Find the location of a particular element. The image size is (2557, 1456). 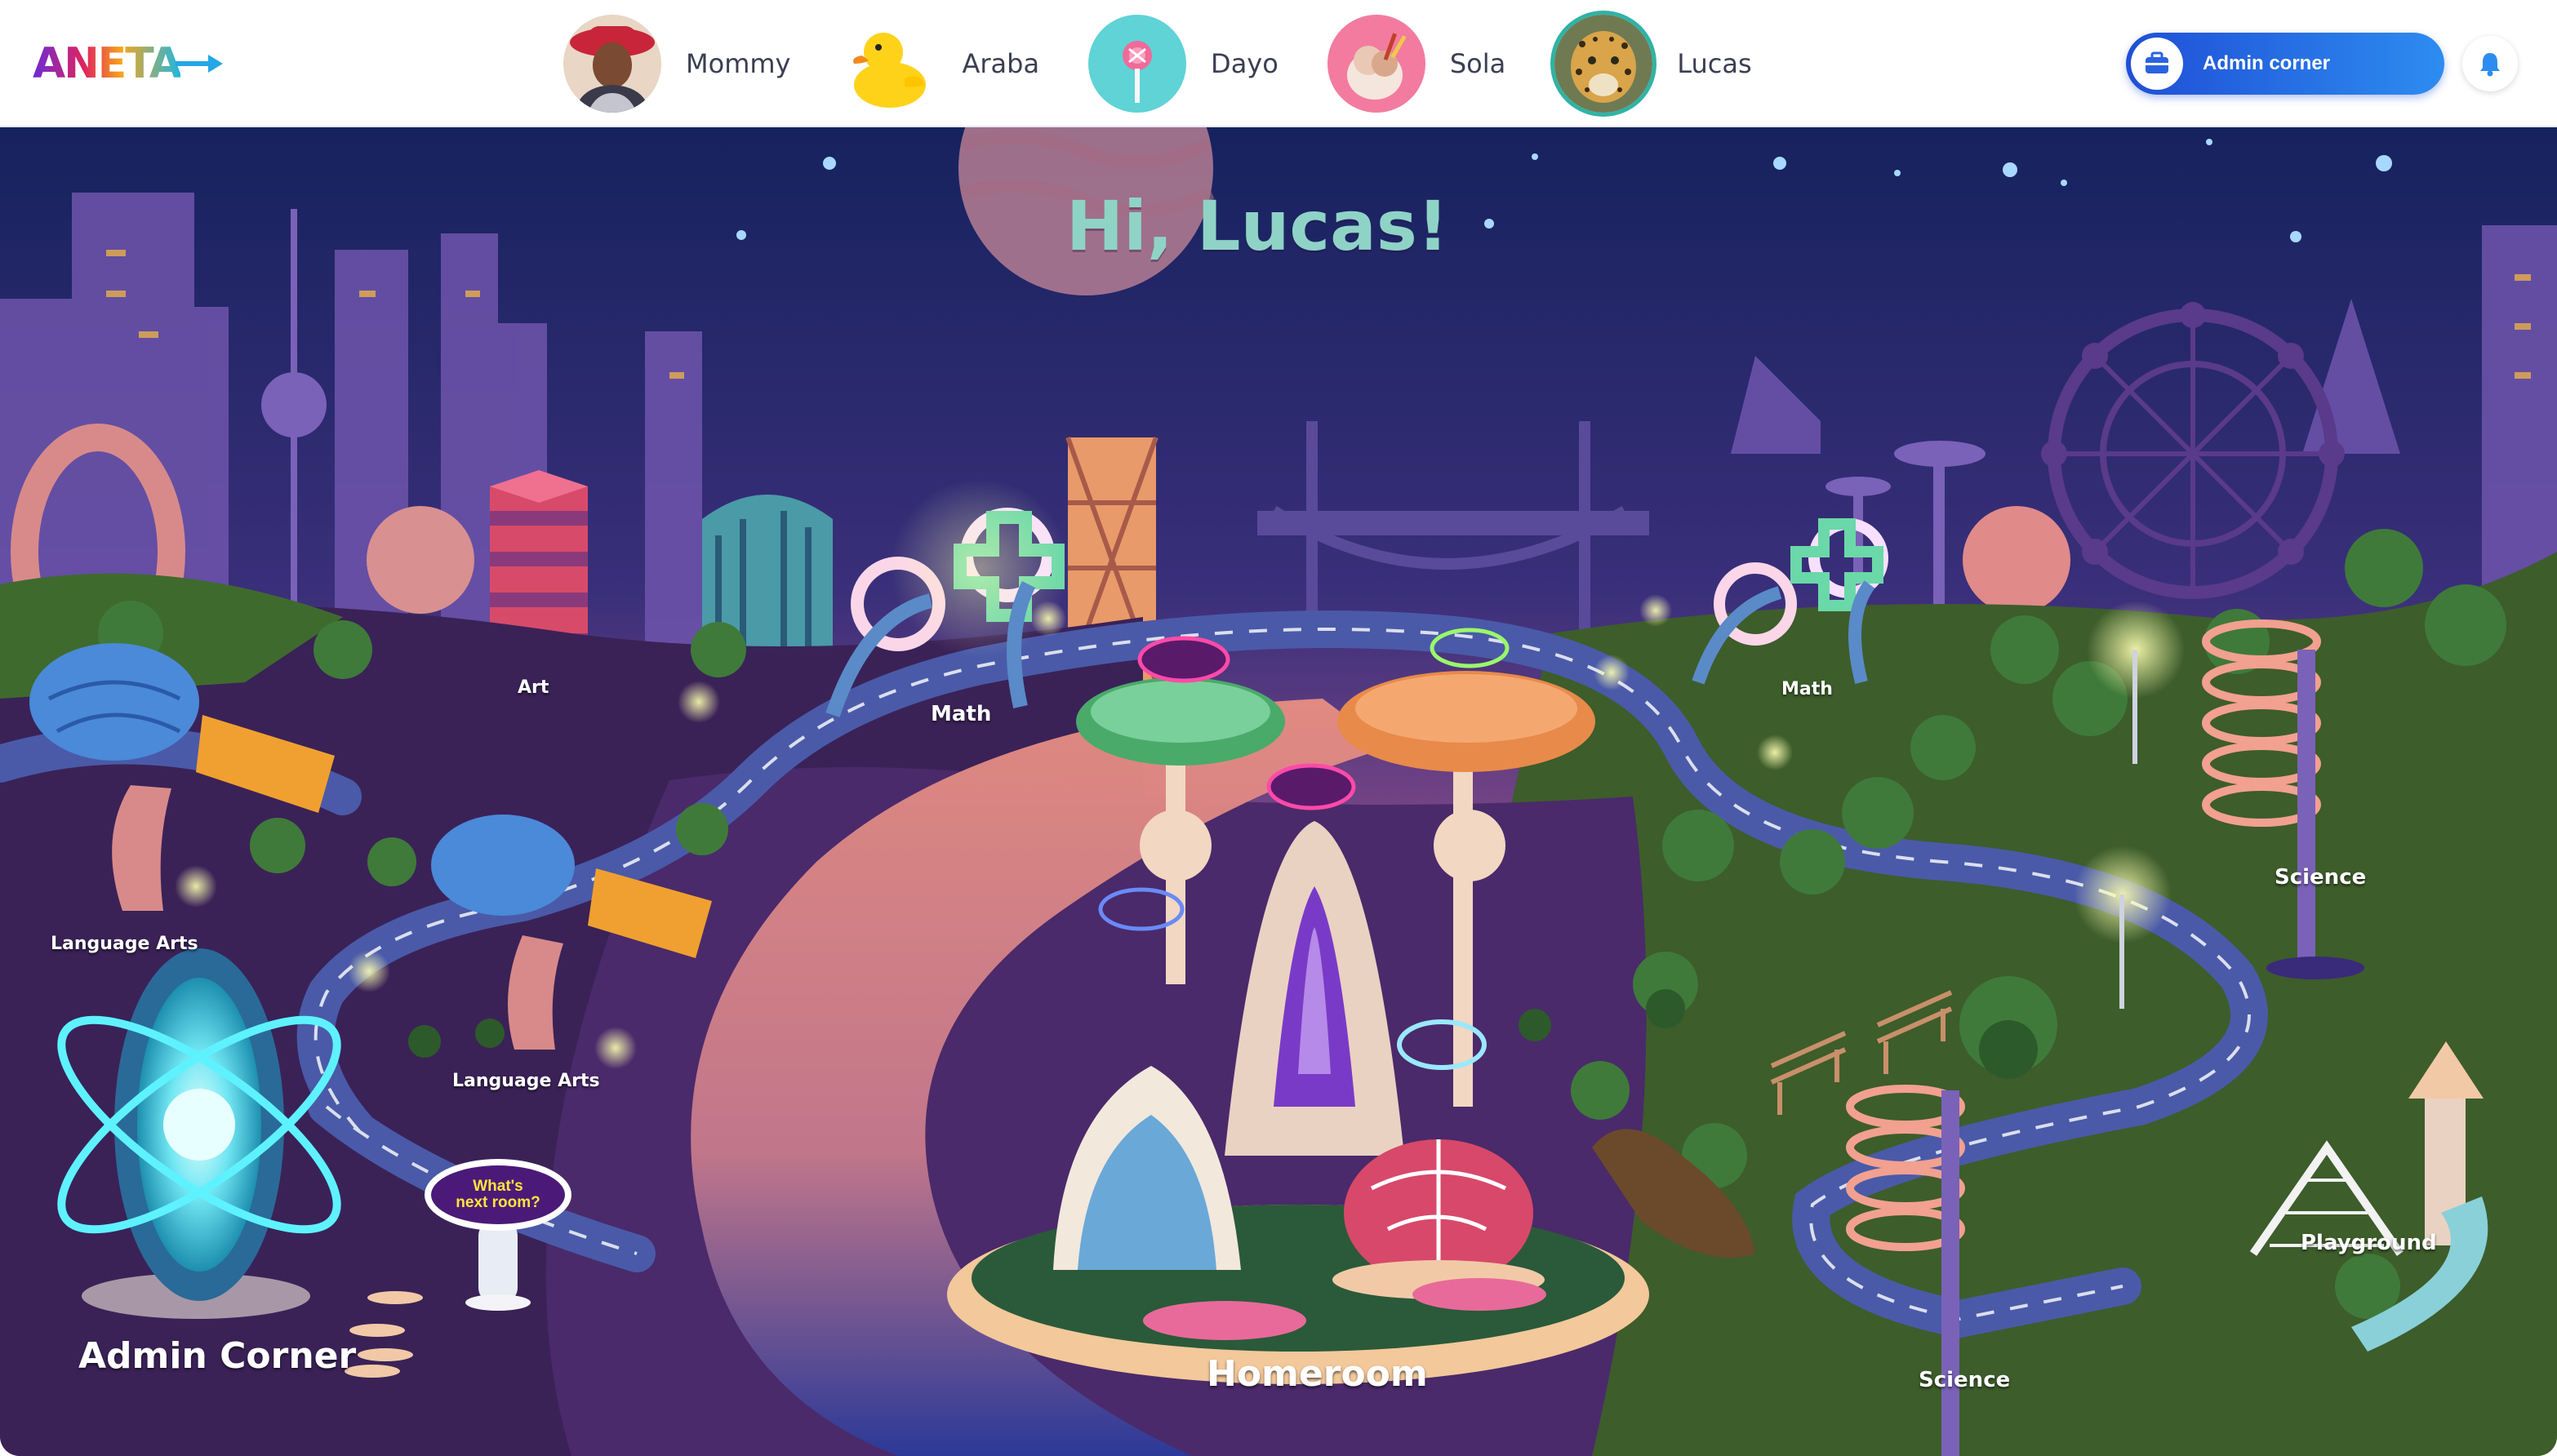

logo-text: ANETA is located at coordinates (108, 64).